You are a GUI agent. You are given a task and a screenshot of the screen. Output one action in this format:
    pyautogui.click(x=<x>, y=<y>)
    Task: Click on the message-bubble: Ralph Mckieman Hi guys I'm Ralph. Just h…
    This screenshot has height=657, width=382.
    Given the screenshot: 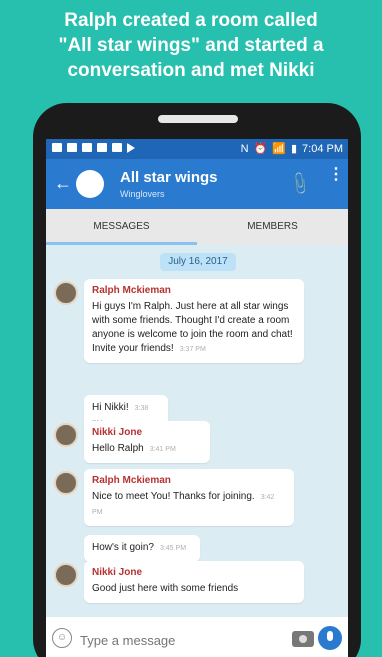 What is the action you would take?
    pyautogui.click(x=194, y=321)
    